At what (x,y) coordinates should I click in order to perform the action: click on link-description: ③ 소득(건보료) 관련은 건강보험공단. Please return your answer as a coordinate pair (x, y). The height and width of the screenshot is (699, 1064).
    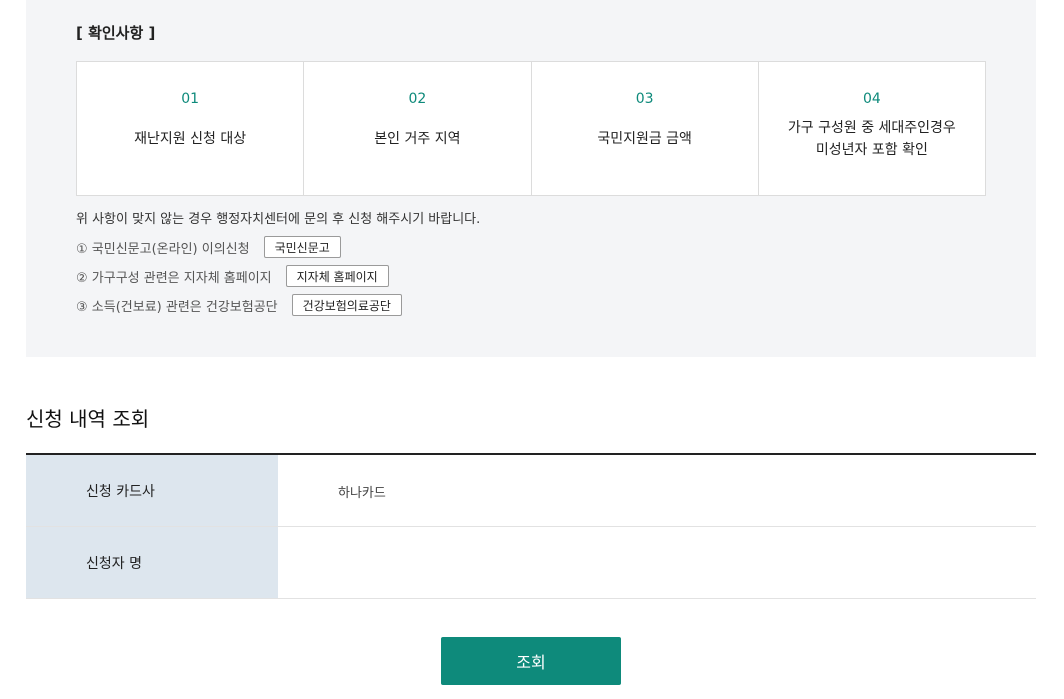
    Looking at the image, I should click on (177, 307).